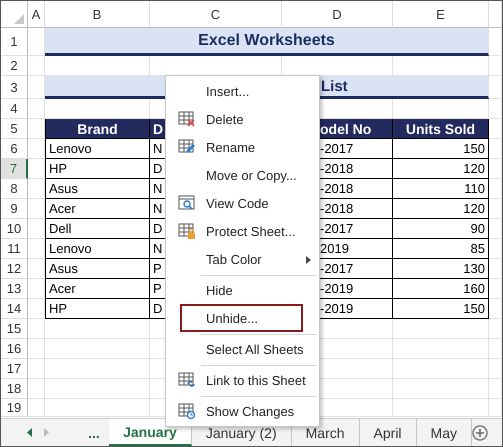 This screenshot has width=503, height=447. I want to click on row-header: 11, so click(14, 249).